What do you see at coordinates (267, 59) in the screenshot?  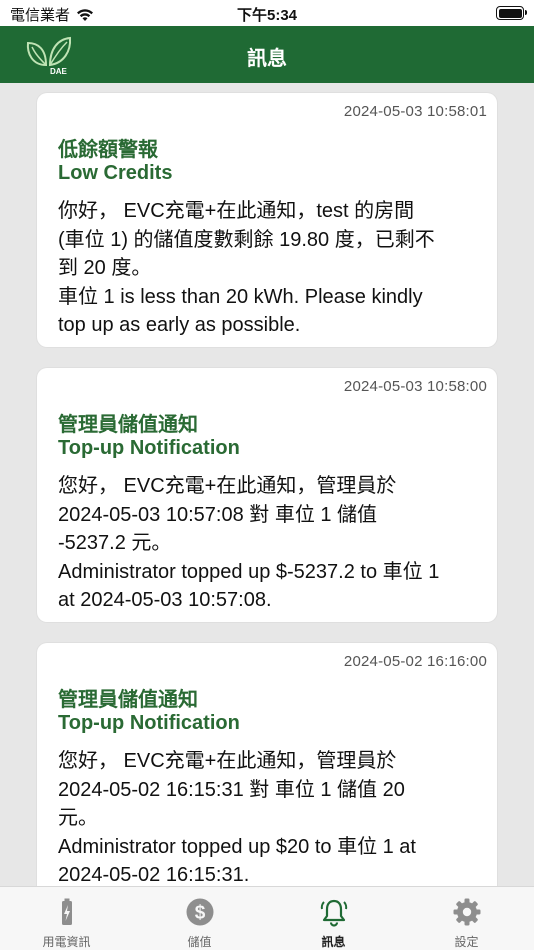 I see `page-title: 訊息` at bounding box center [267, 59].